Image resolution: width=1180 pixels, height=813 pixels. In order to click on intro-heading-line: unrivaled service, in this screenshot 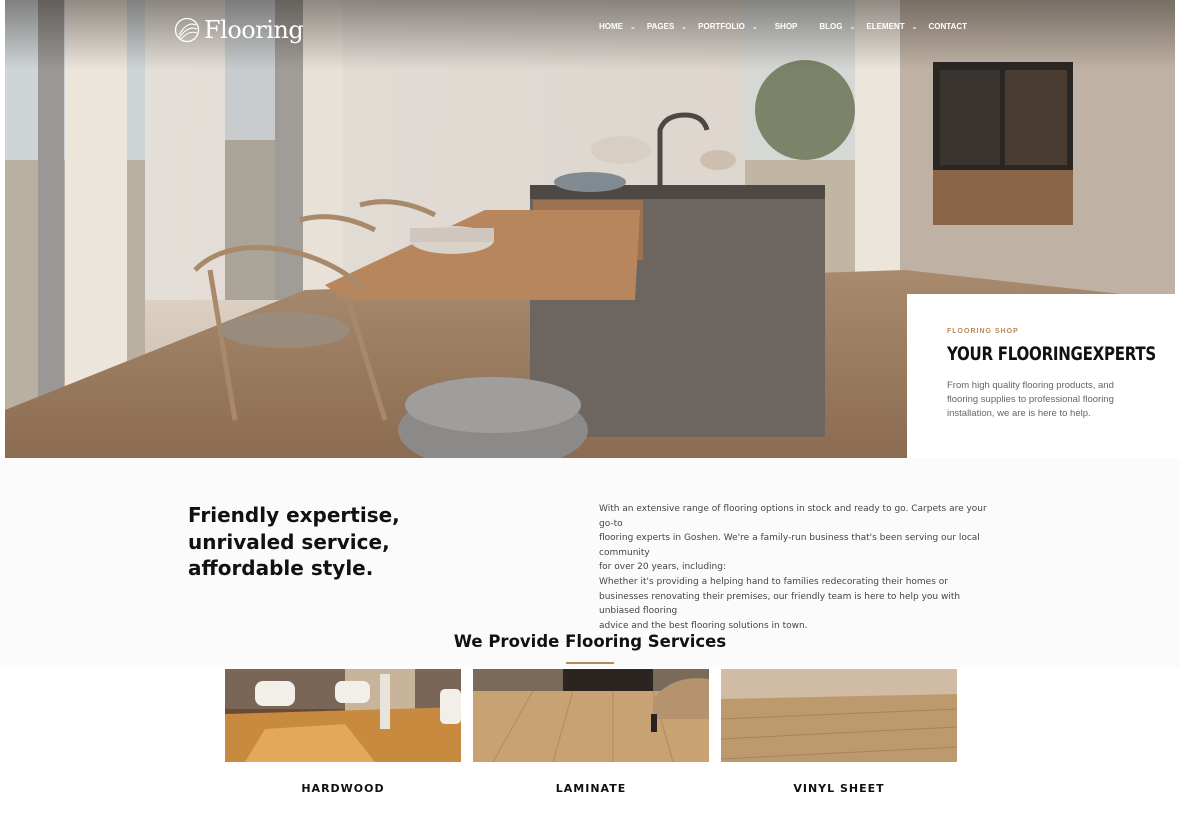, I will do `click(289, 541)`.